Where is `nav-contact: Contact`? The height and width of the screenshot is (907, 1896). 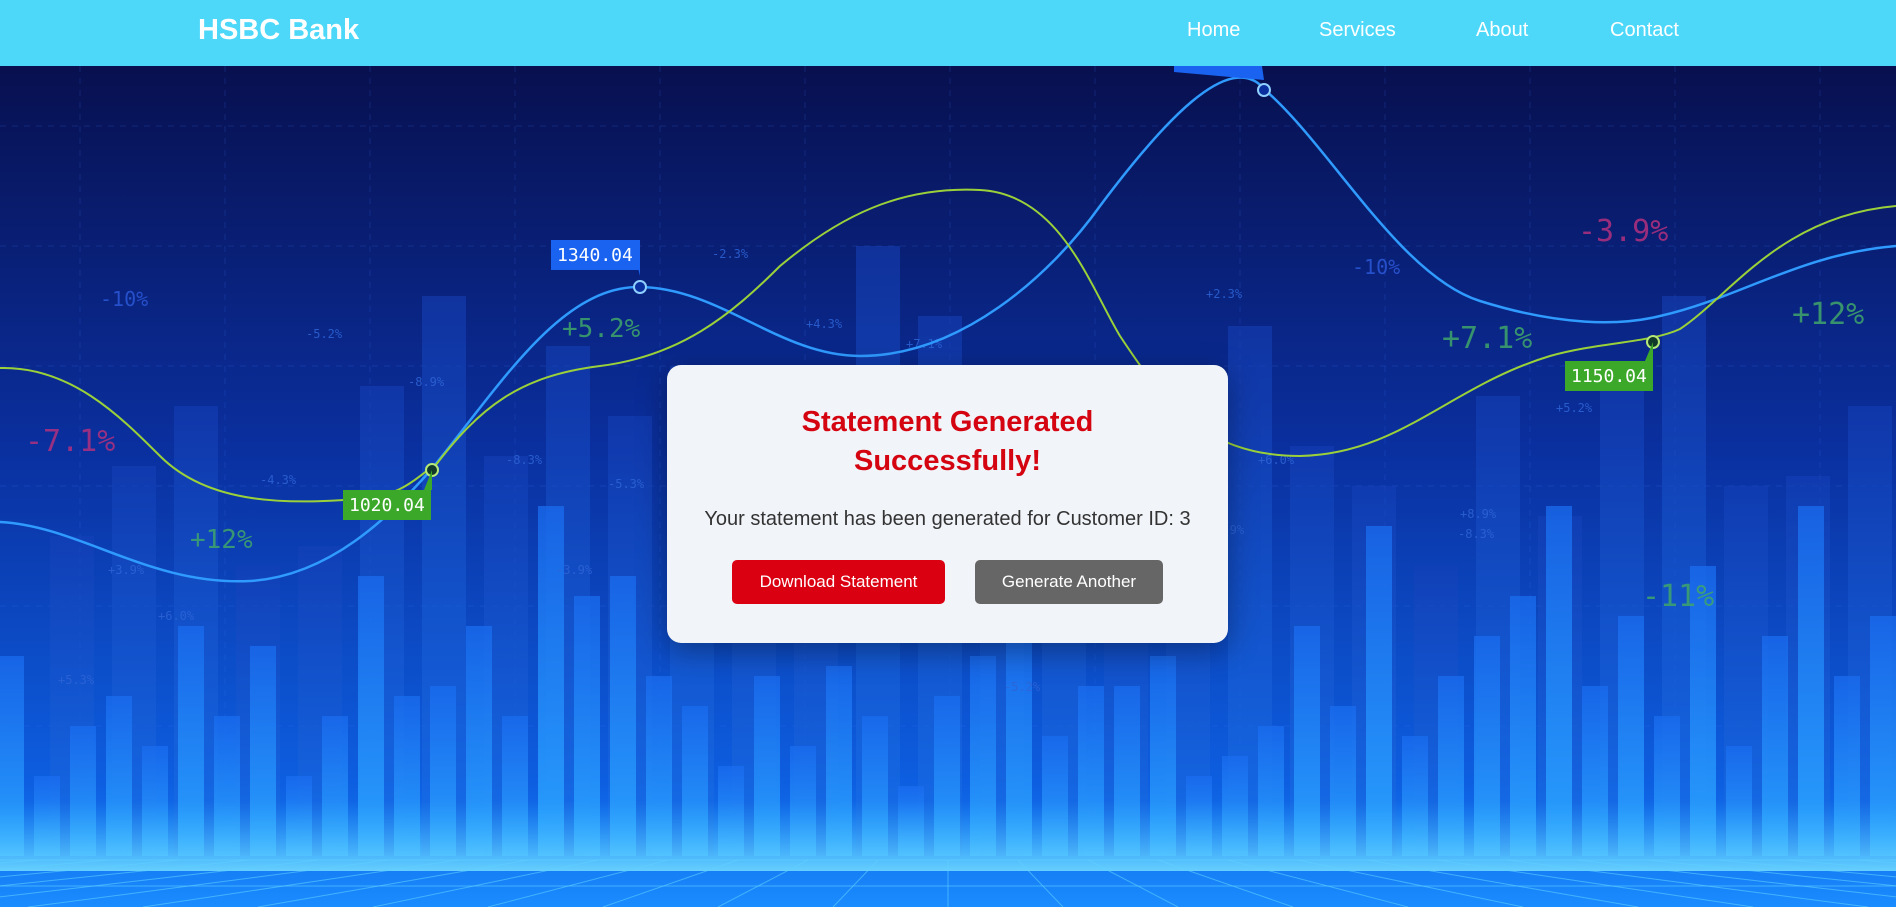
nav-contact: Contact is located at coordinates (1644, 30).